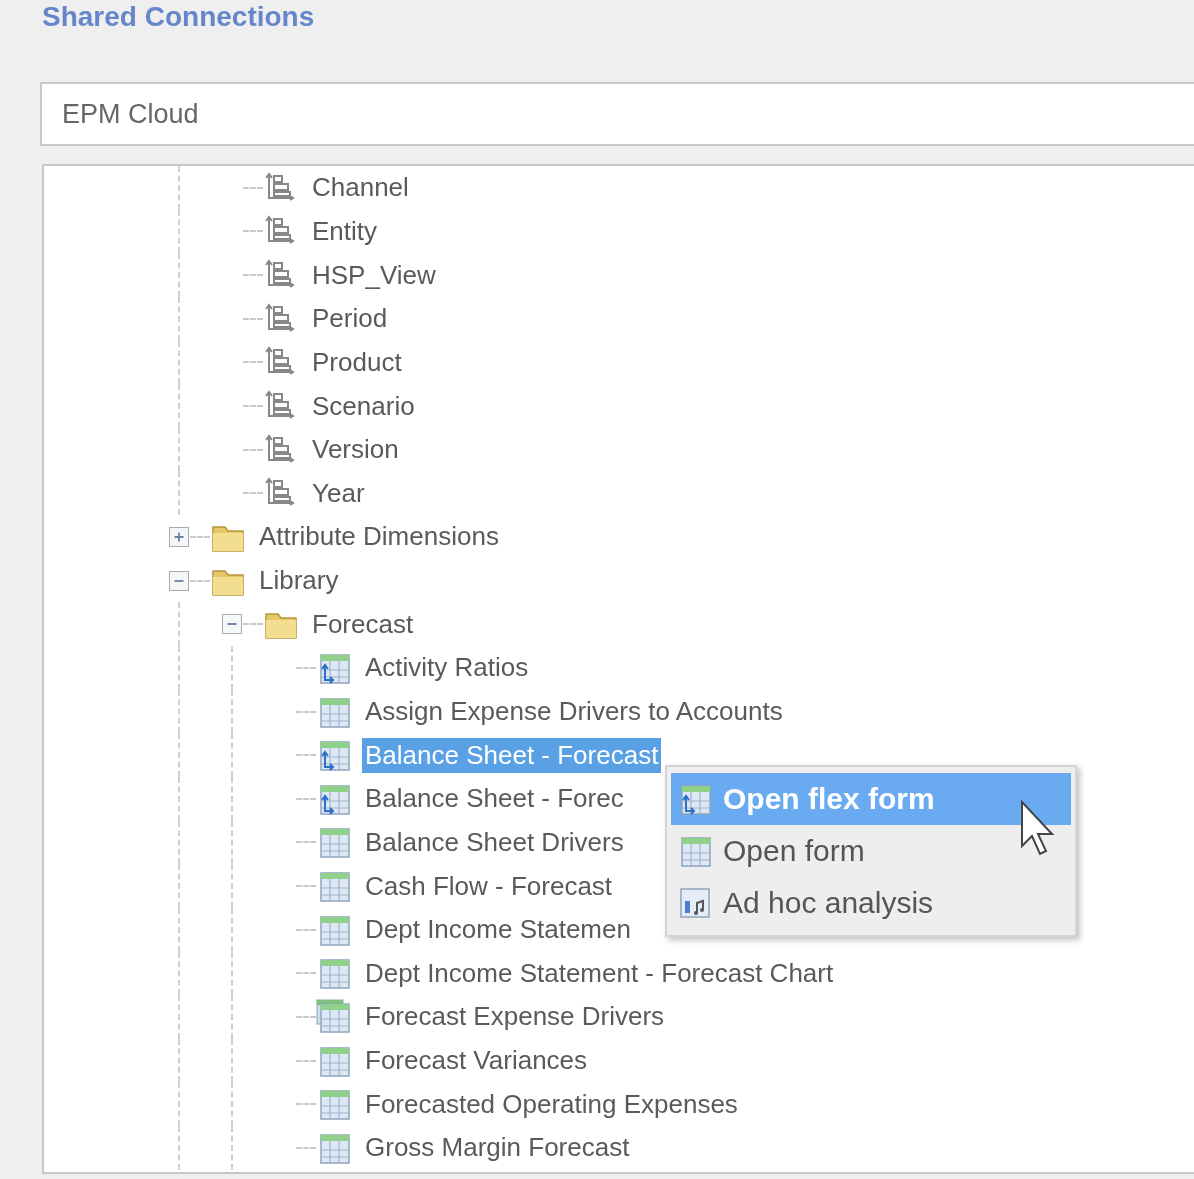 This screenshot has height=1179, width=1194. I want to click on menu-item: Open form, so click(871, 851).